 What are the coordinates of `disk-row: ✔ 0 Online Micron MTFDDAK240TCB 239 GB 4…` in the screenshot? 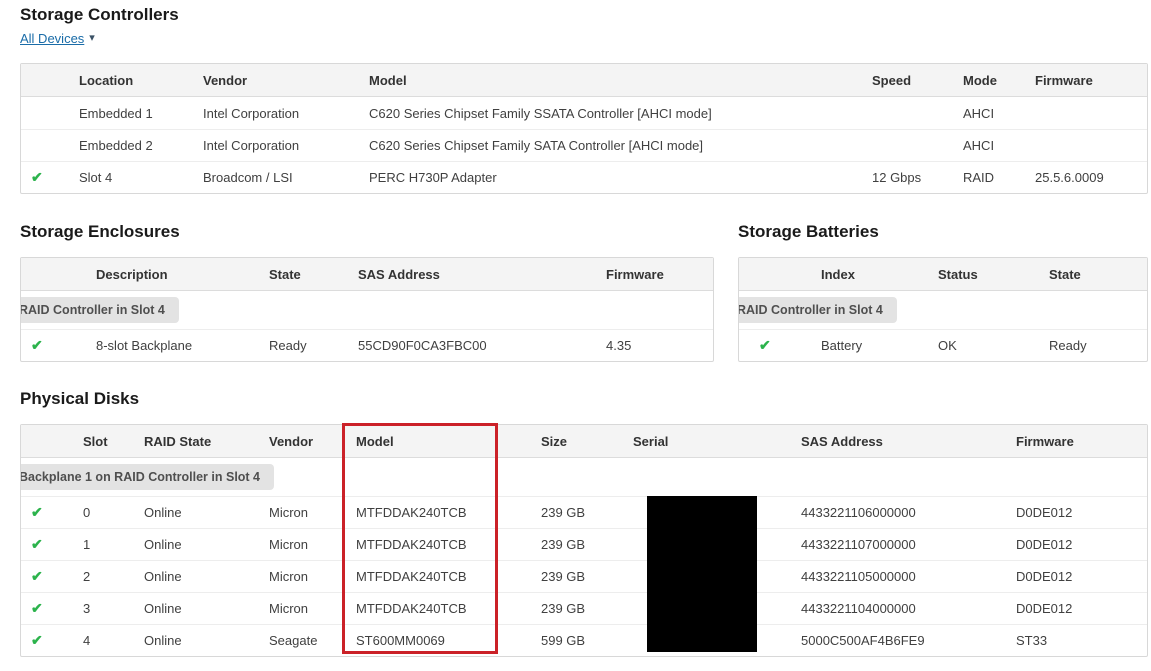 It's located at (584, 512).